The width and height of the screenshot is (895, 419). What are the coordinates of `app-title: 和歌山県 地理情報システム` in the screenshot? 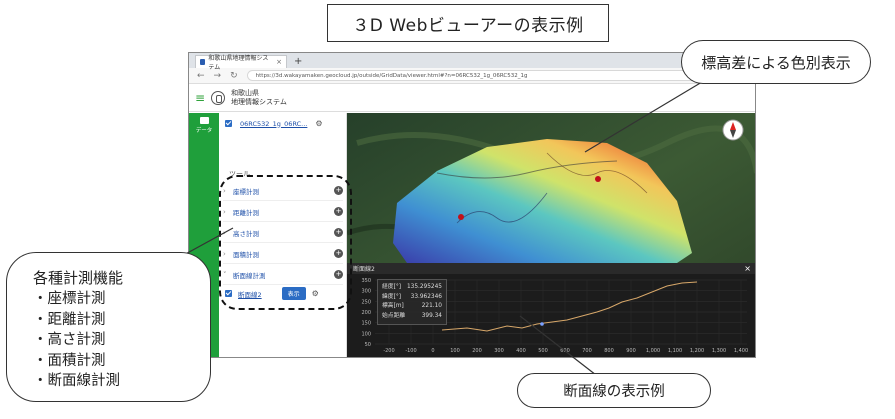 It's located at (259, 98).